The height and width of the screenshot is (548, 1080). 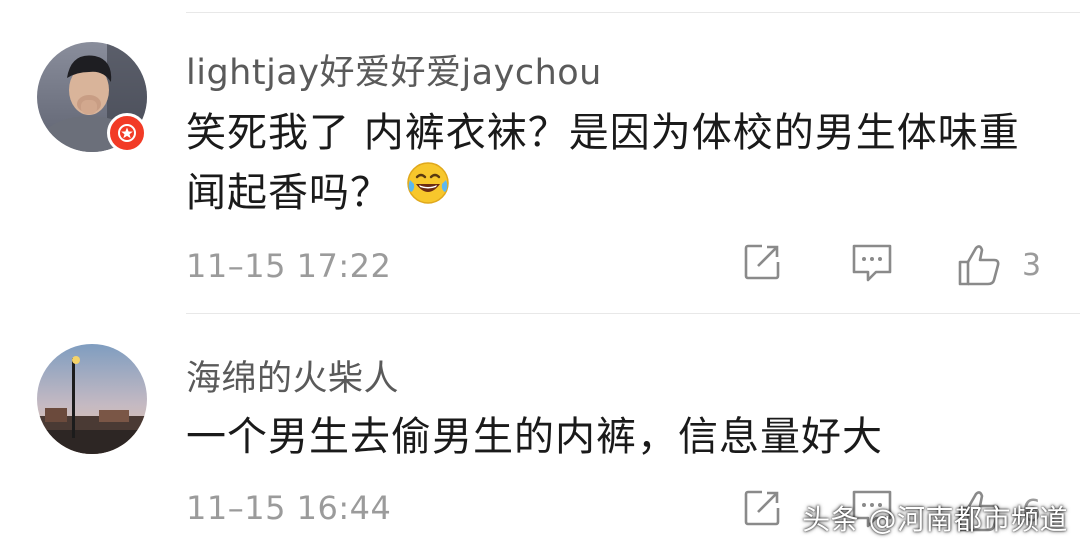 I want to click on timestamp: 11–15 16:44, so click(x=289, y=508).